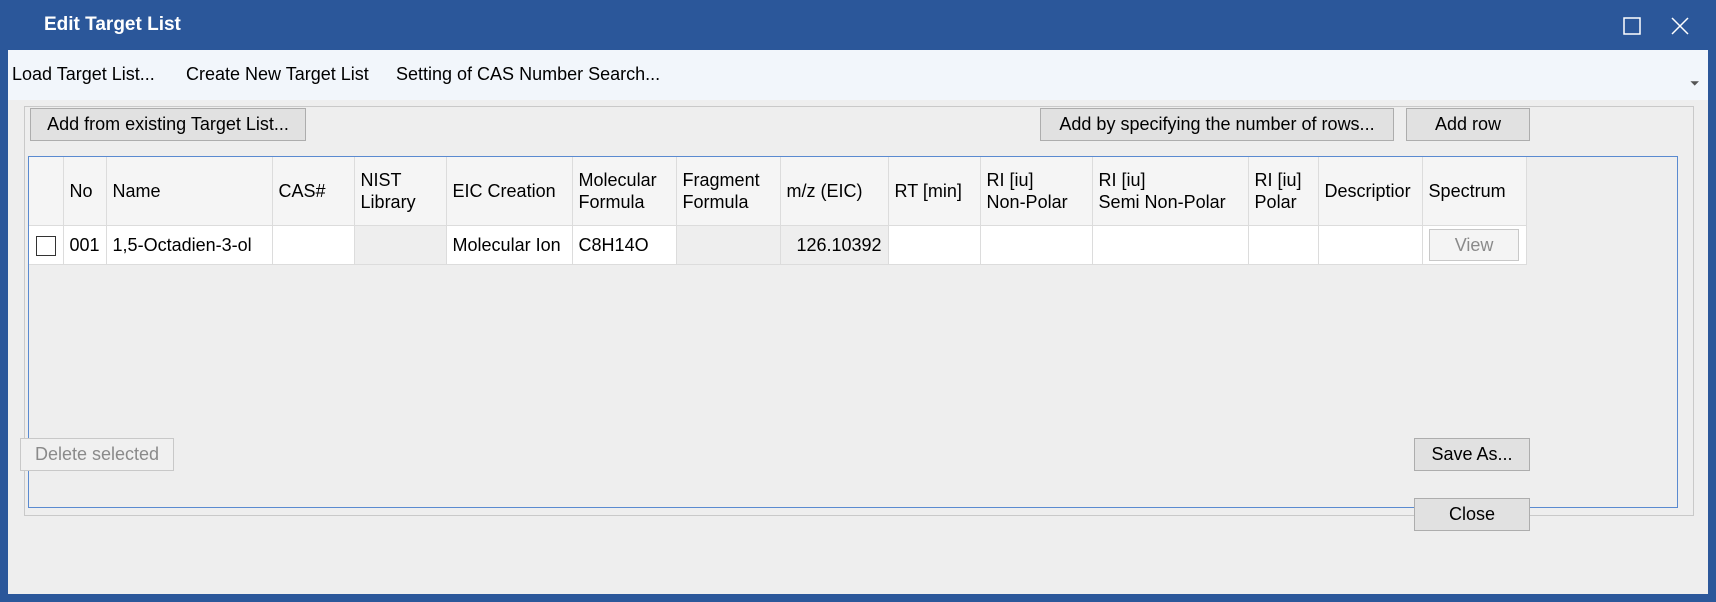 Image resolution: width=1716 pixels, height=602 pixels. What do you see at coordinates (1283, 191) in the screenshot?
I see `col-header-ri-polar: RI [iu] Polar` at bounding box center [1283, 191].